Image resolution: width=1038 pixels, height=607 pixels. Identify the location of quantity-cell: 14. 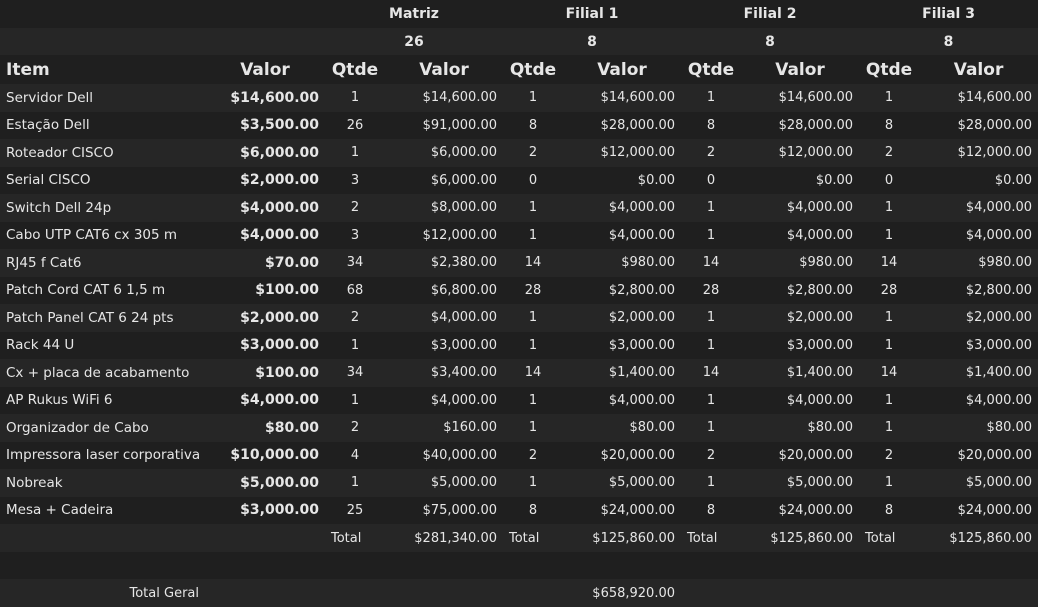
(533, 263).